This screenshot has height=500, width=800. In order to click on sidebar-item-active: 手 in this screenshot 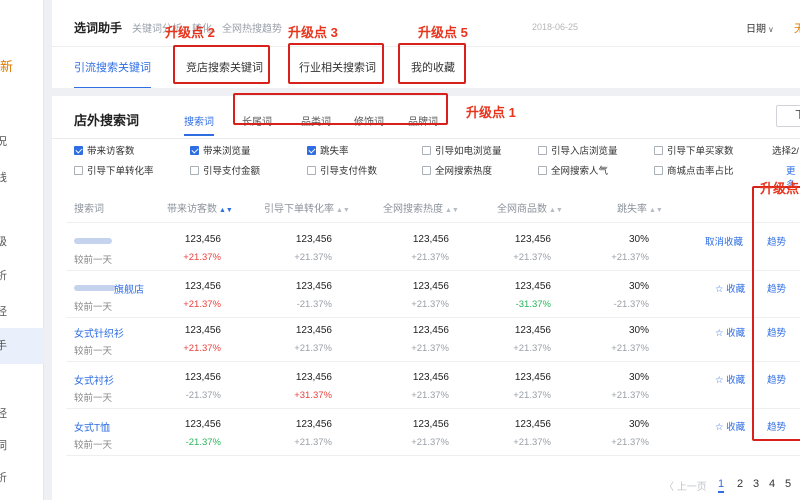, I will do `click(22, 346)`.